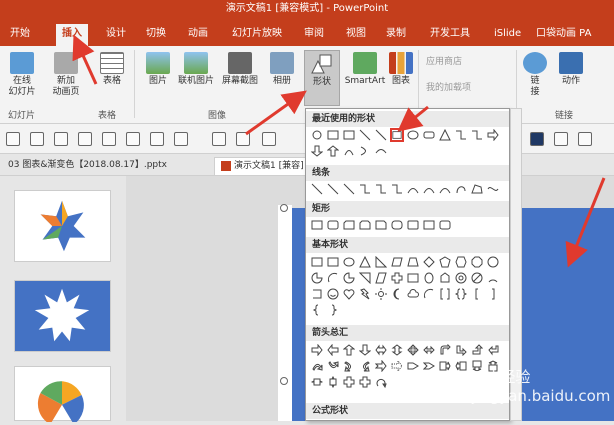  Describe the element at coordinates (365, 294) in the screenshot. I see `lightning-icon` at that location.